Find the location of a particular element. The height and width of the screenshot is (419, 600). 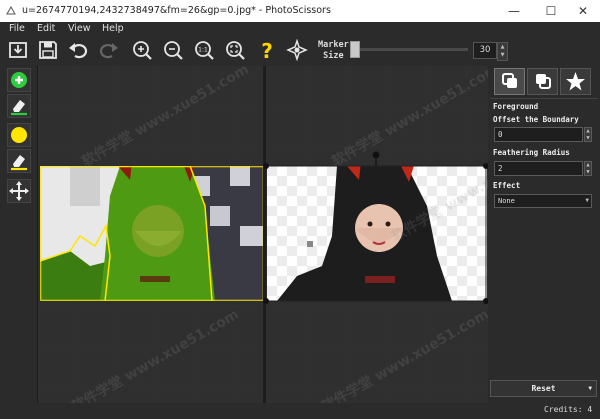

left-toolbar is located at coordinates (18, 242).